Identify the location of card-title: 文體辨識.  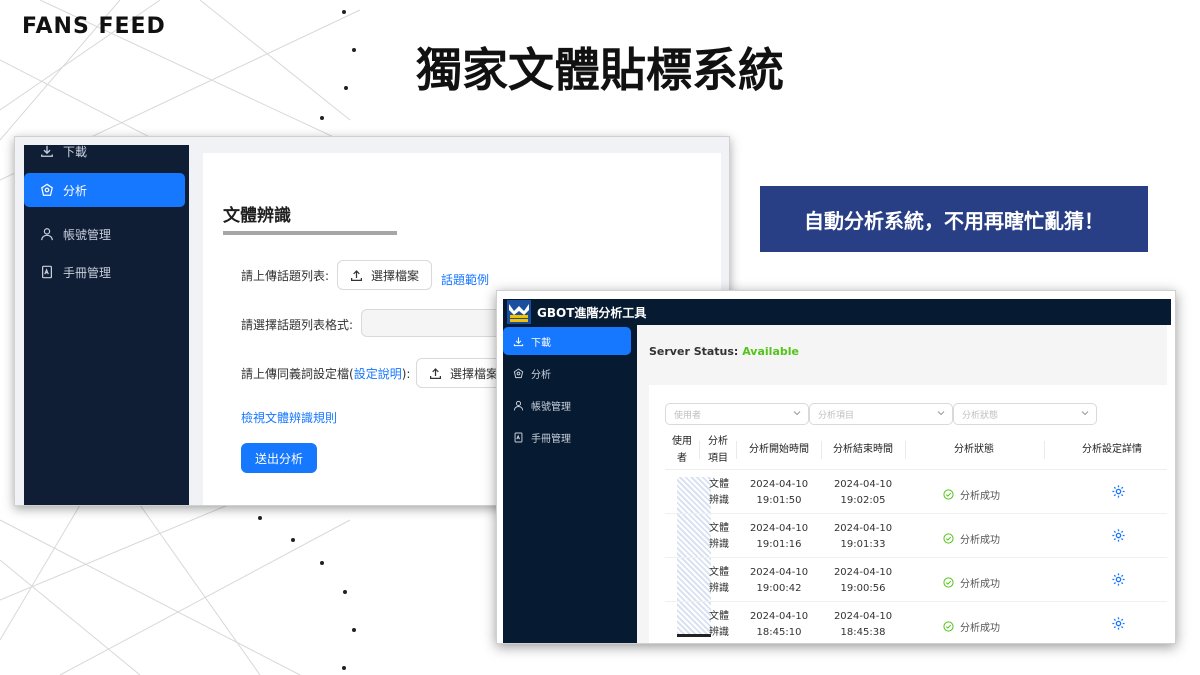
(257, 216).